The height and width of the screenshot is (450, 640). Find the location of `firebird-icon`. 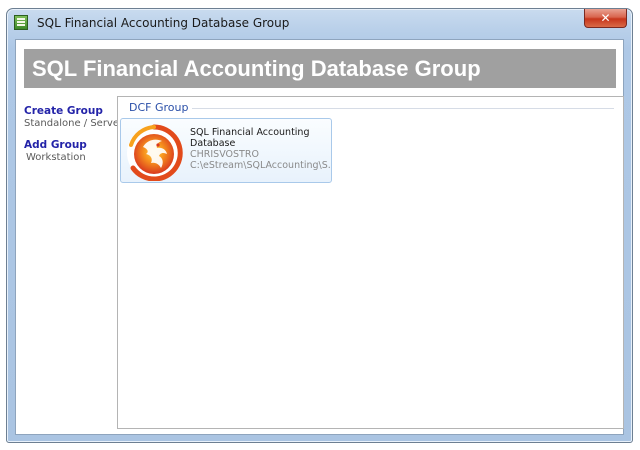

firebird-icon is located at coordinates (155, 152).